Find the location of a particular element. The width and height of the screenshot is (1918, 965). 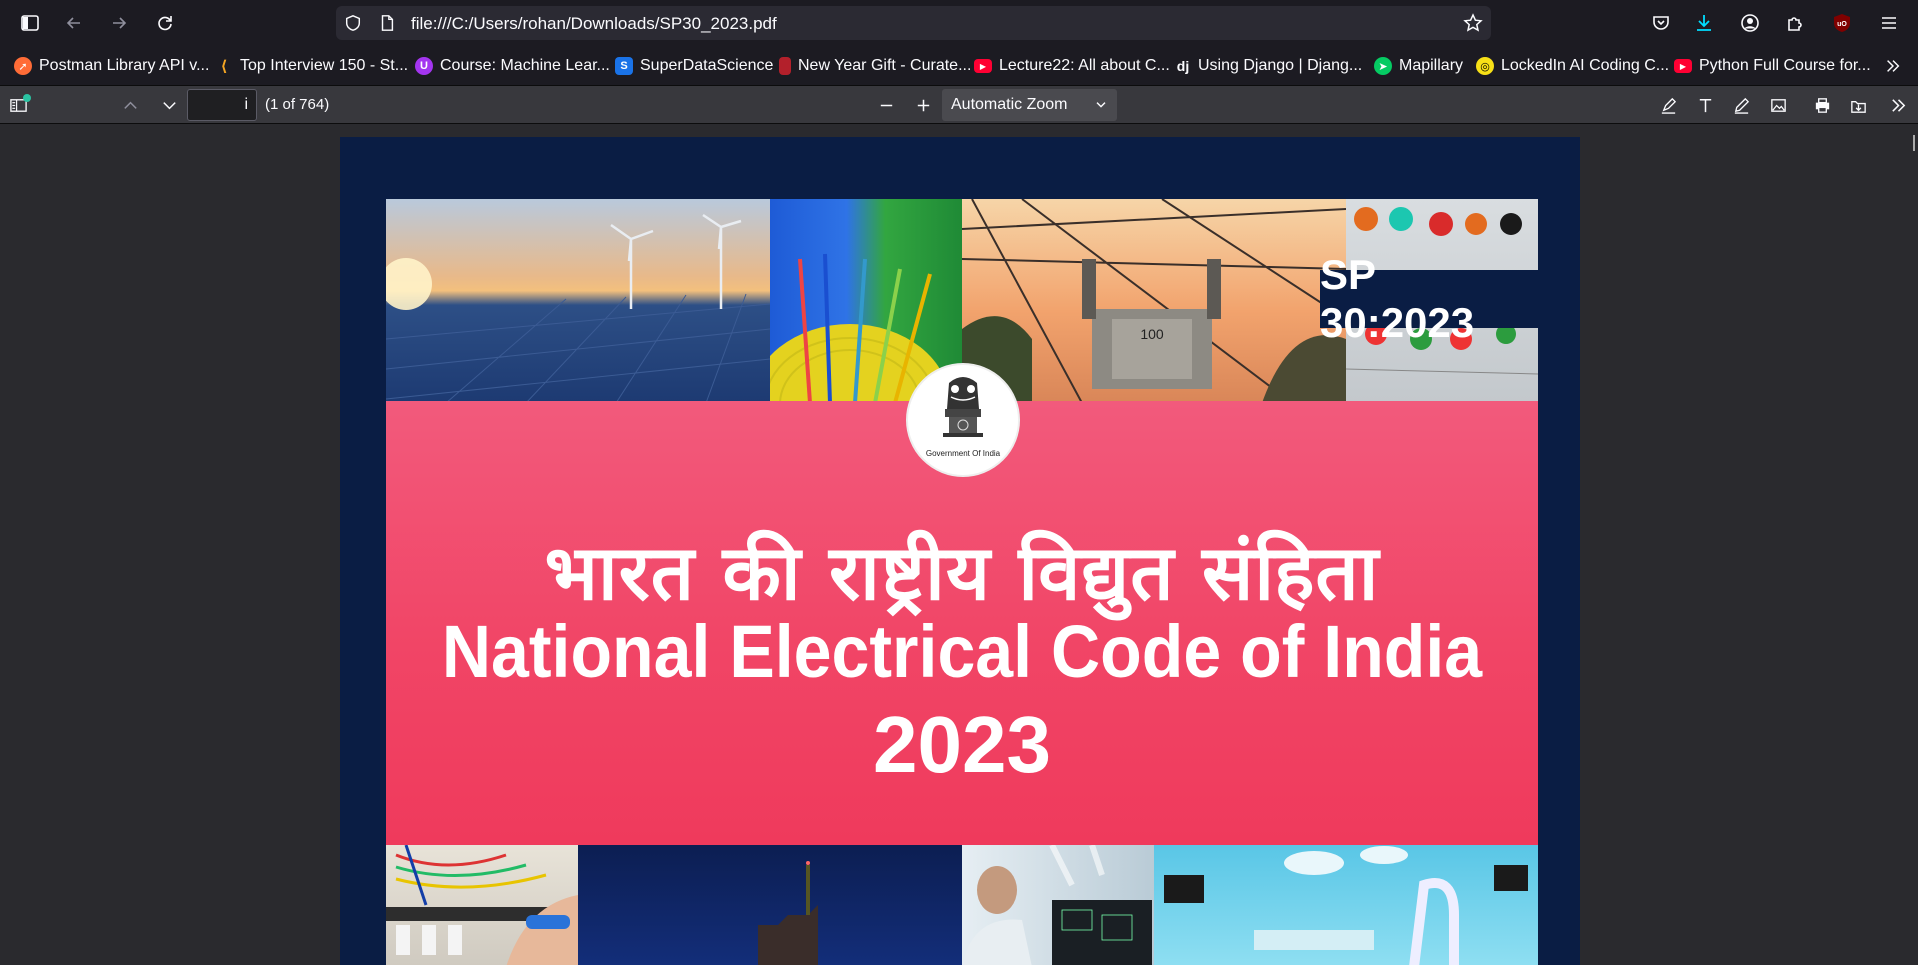

sidebar-toggle-button is located at coordinates (30, 23).